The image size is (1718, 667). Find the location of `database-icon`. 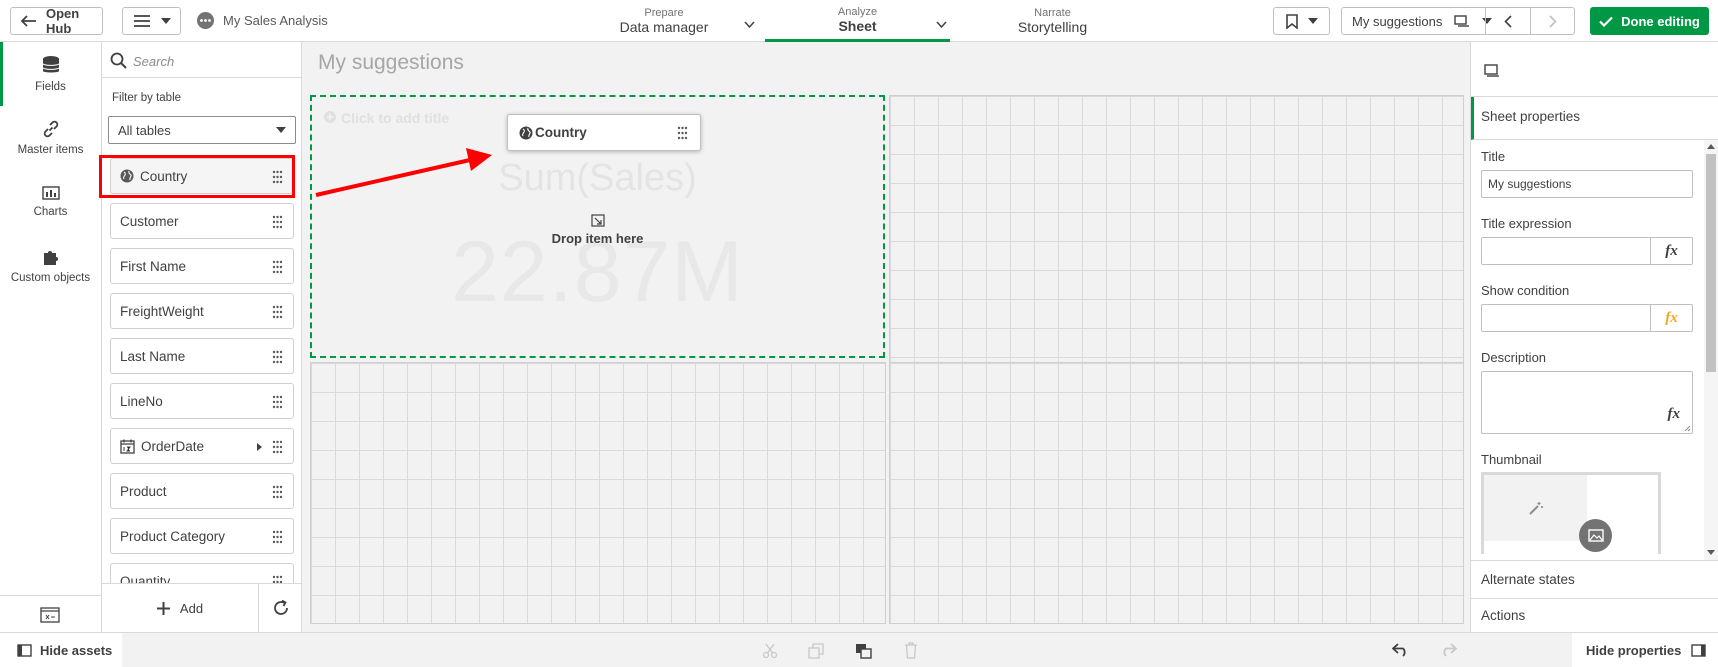

database-icon is located at coordinates (51, 65).